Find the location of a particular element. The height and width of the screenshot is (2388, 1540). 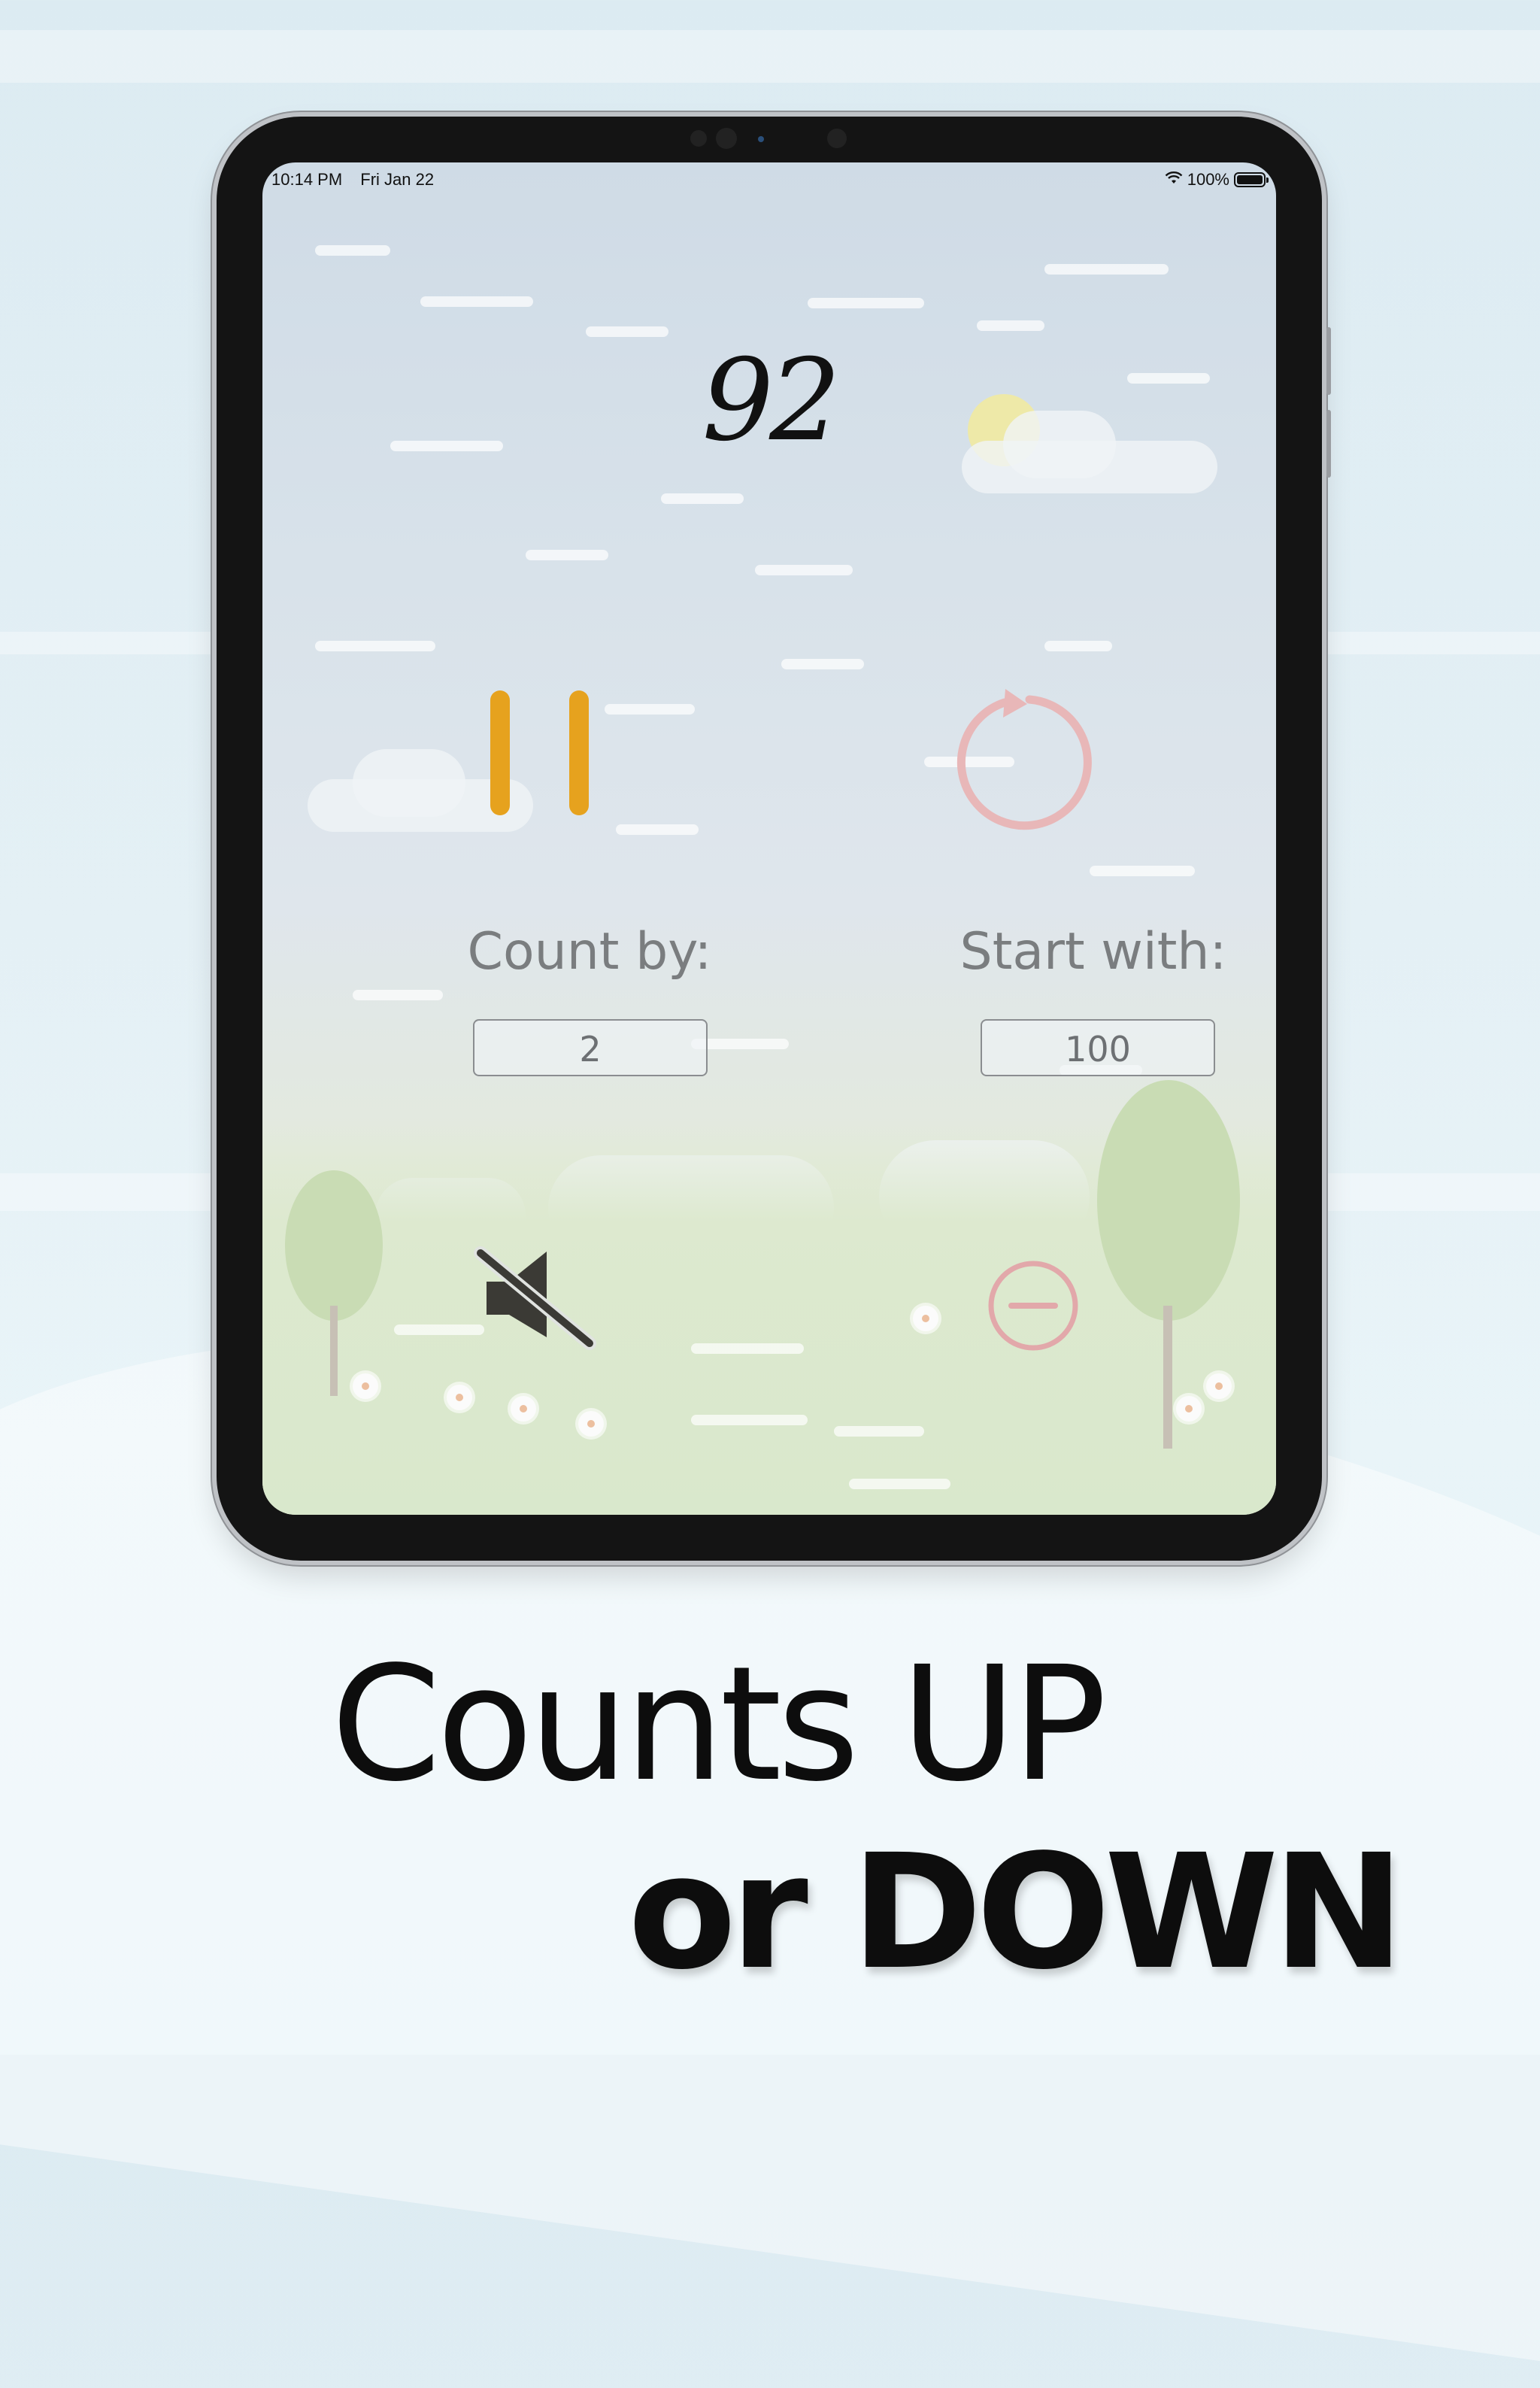

battery-icon is located at coordinates (1251, 179).